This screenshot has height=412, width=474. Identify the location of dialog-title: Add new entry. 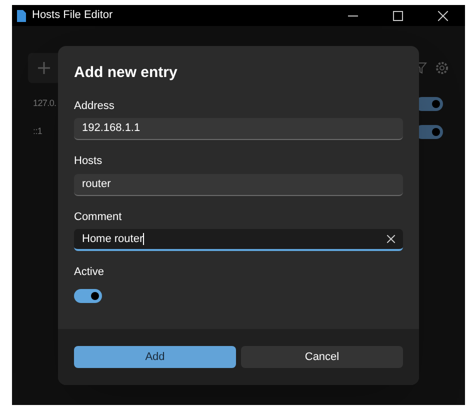
(126, 73).